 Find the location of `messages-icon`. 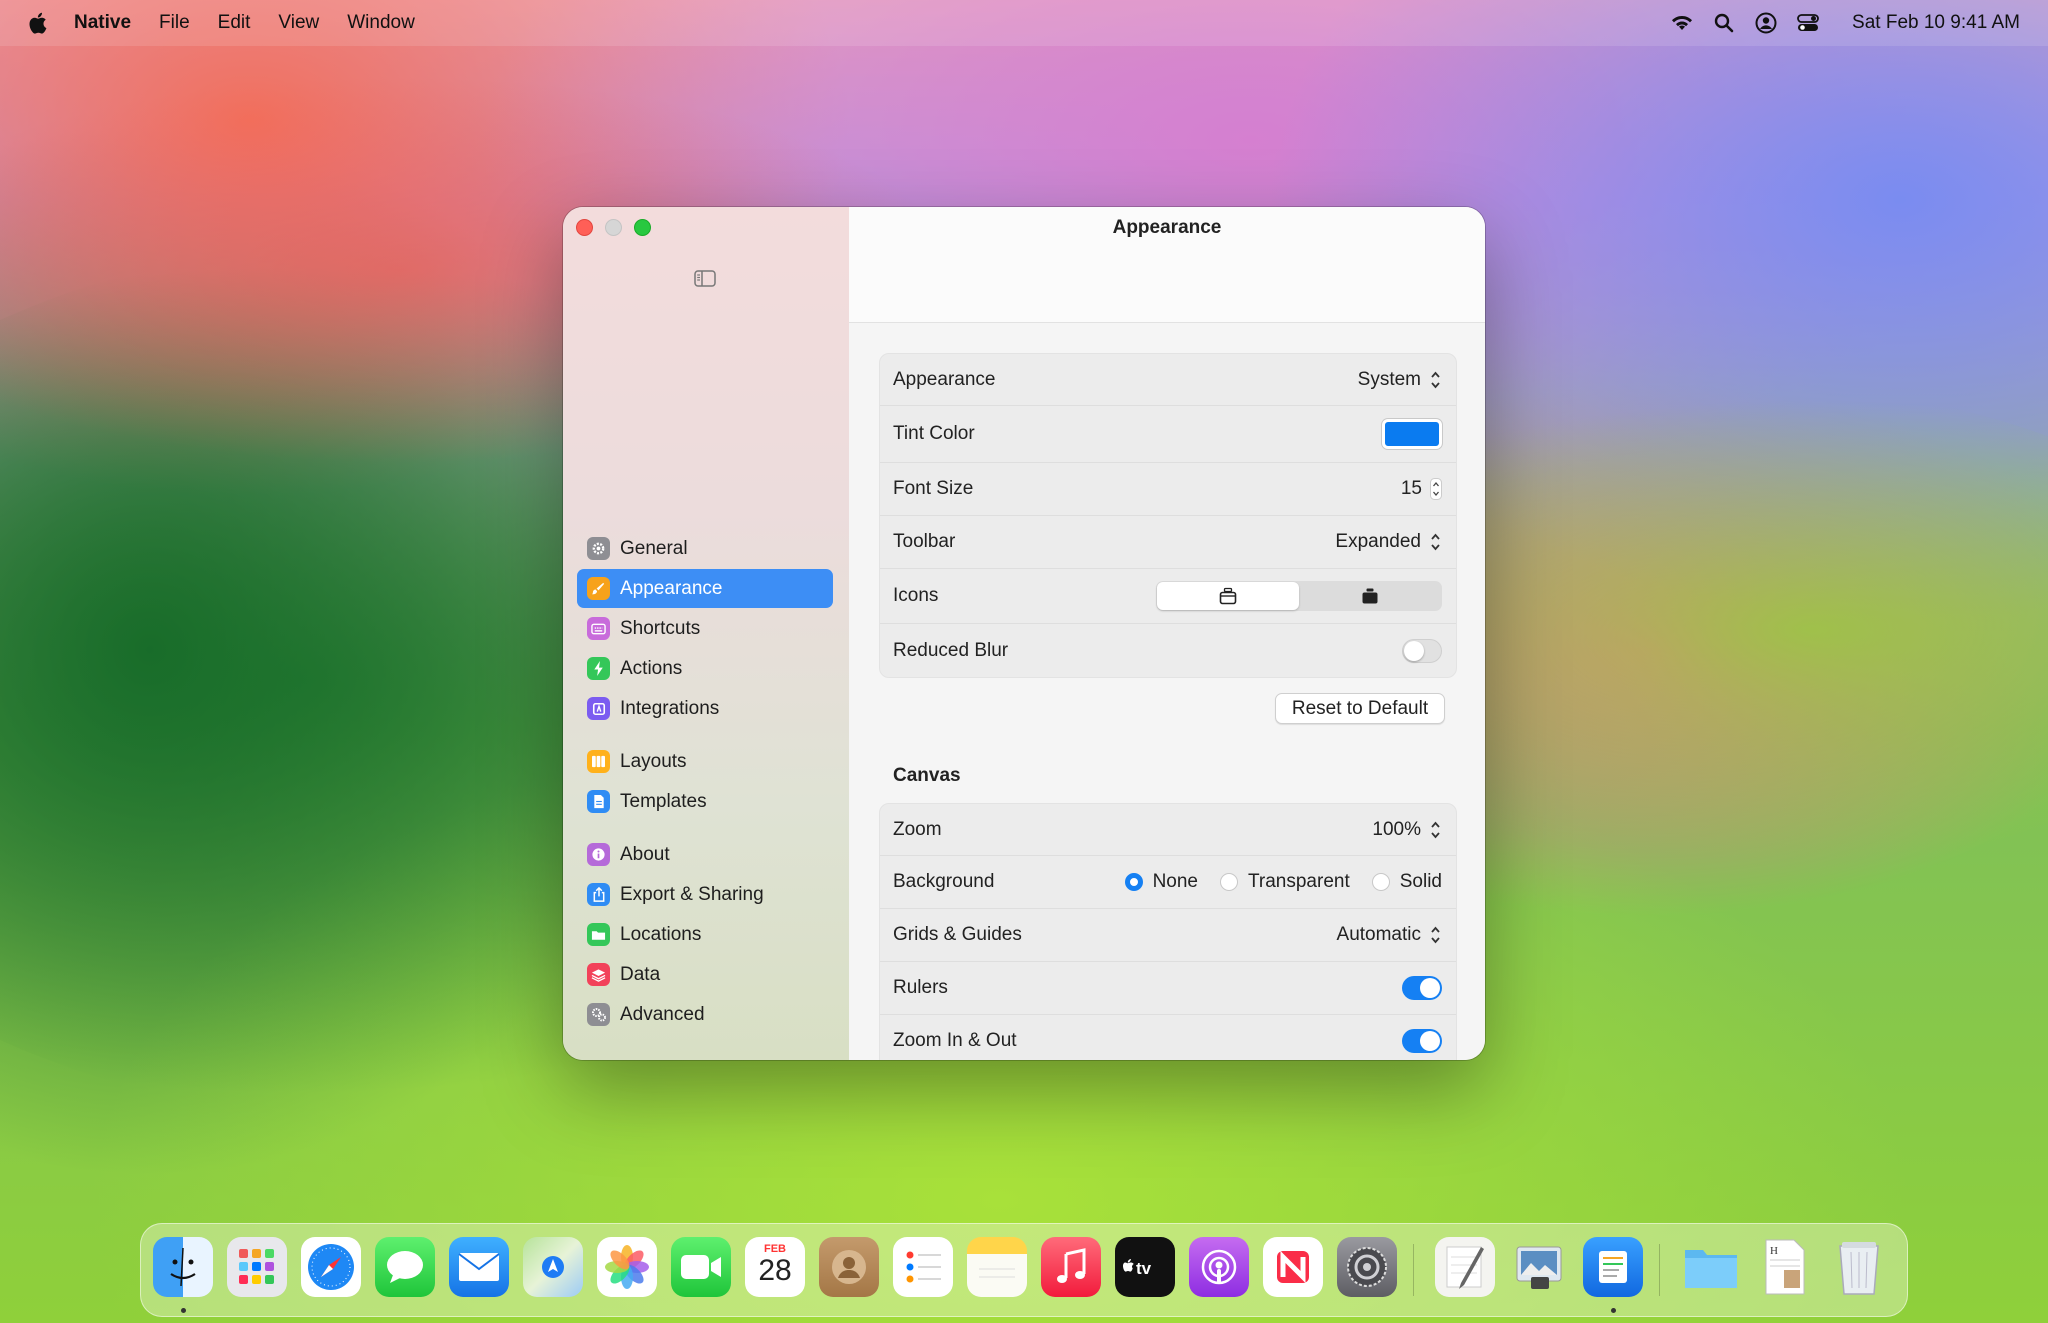

messages-icon is located at coordinates (405, 1267).